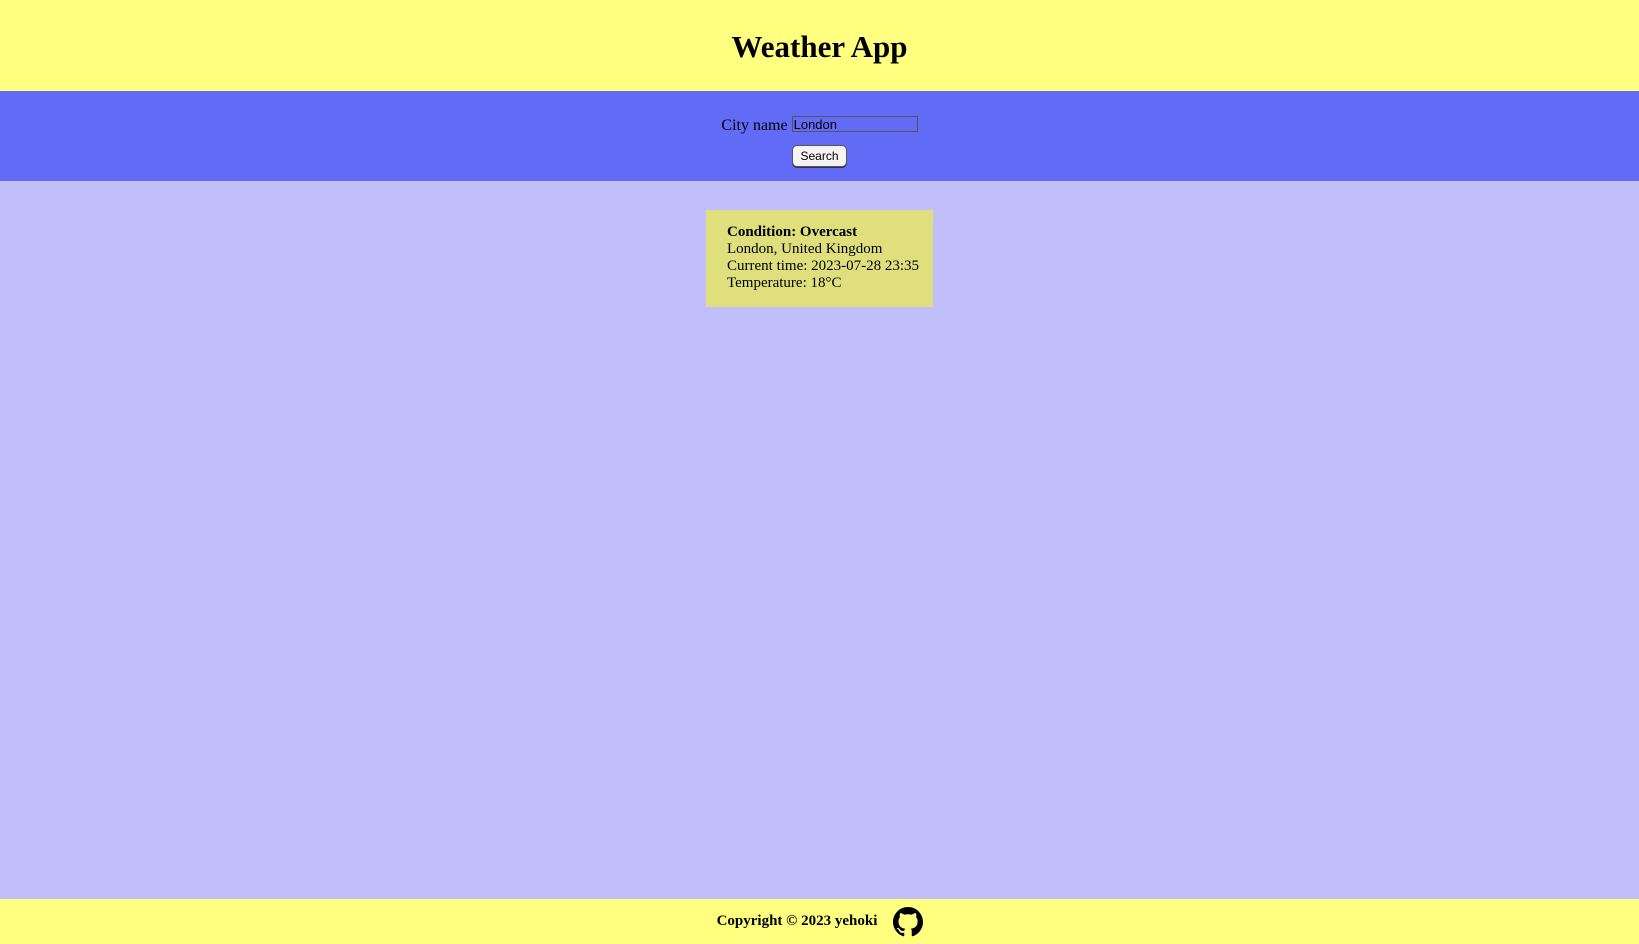  What do you see at coordinates (784, 283) in the screenshot?
I see `weather-temperature: Temperature: 18°C` at bounding box center [784, 283].